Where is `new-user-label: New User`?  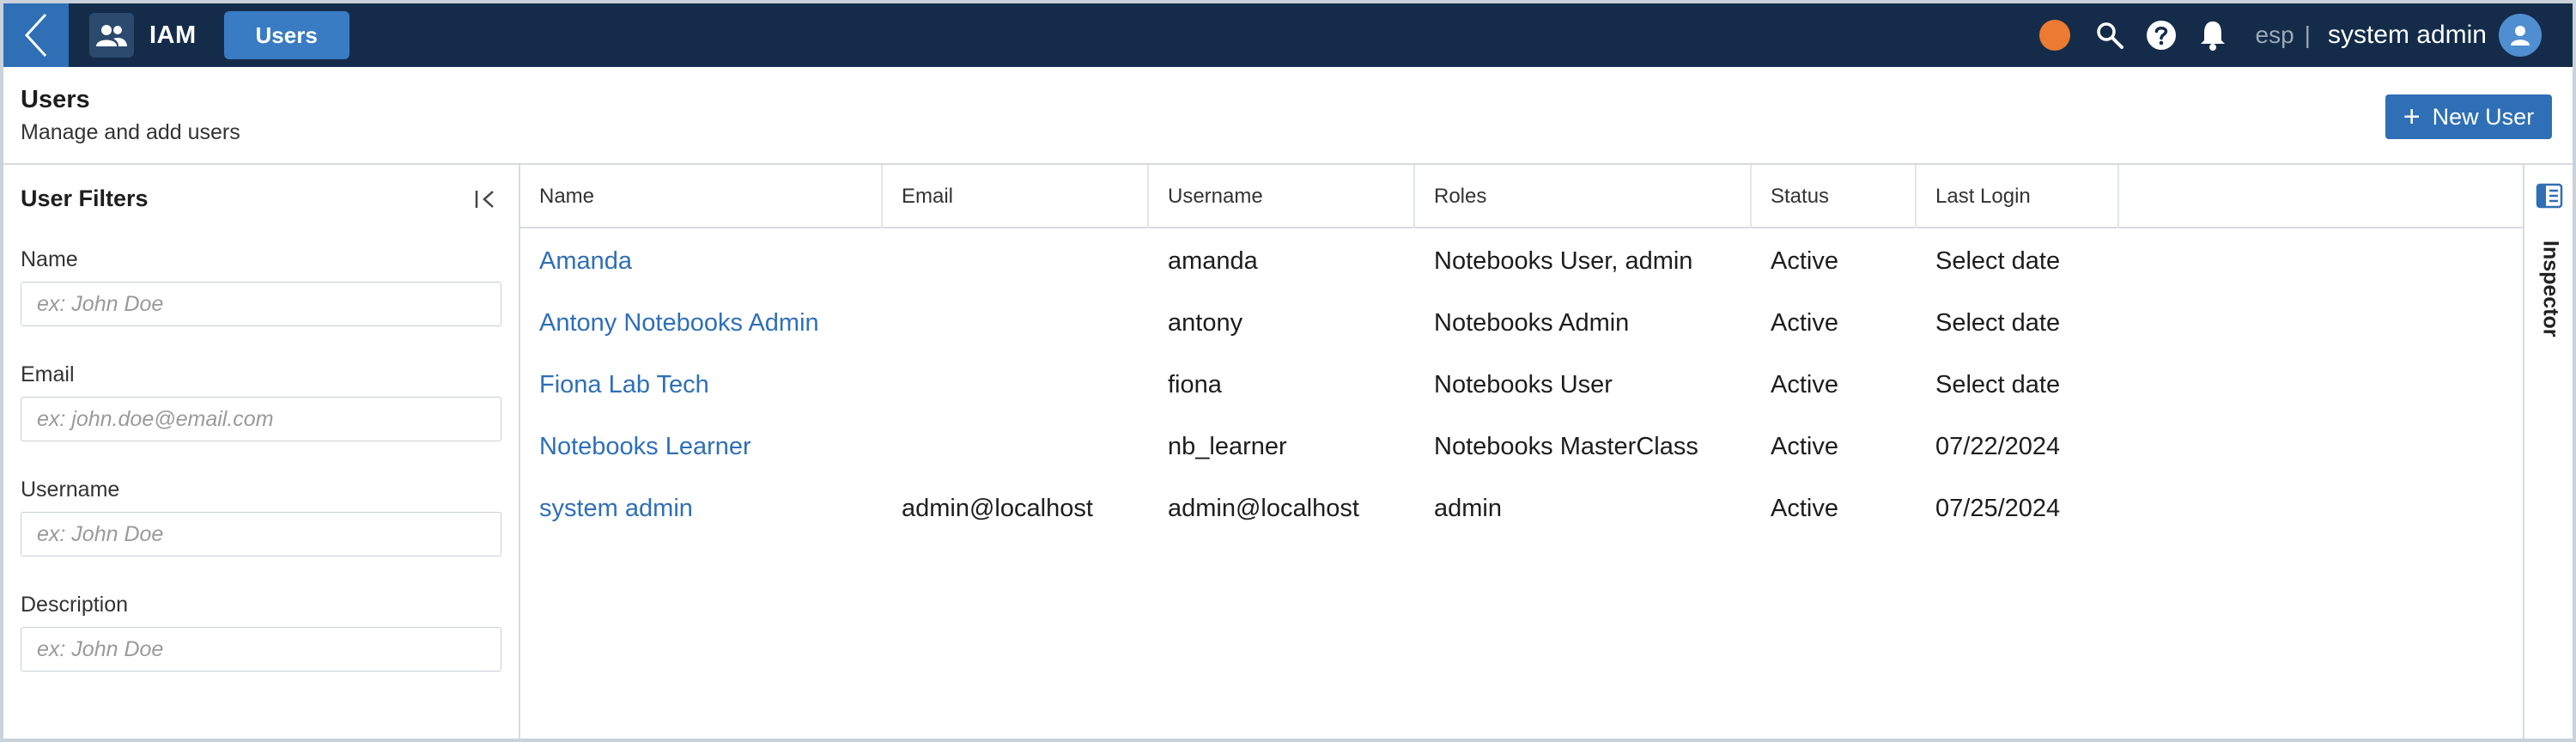 new-user-label: New User is located at coordinates (2484, 116).